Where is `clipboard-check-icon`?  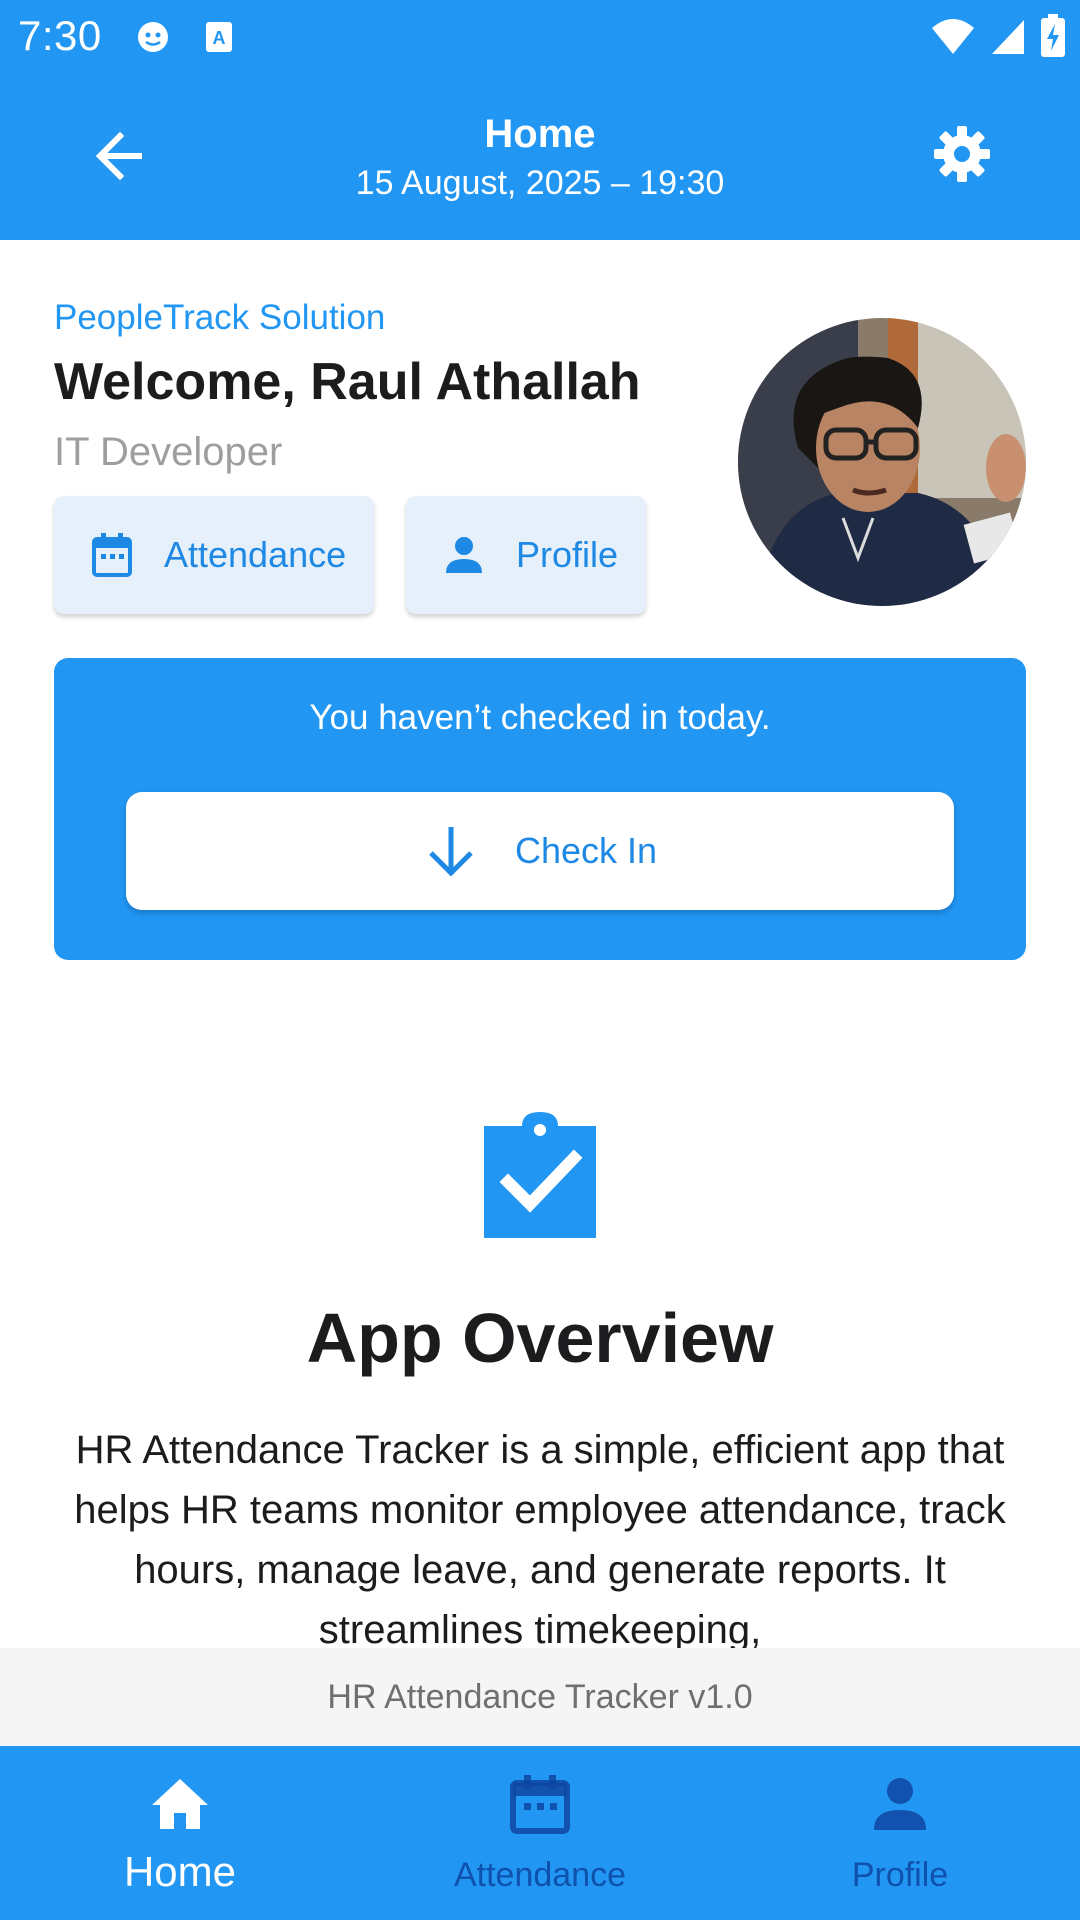
clipboard-check-icon is located at coordinates (540, 1177).